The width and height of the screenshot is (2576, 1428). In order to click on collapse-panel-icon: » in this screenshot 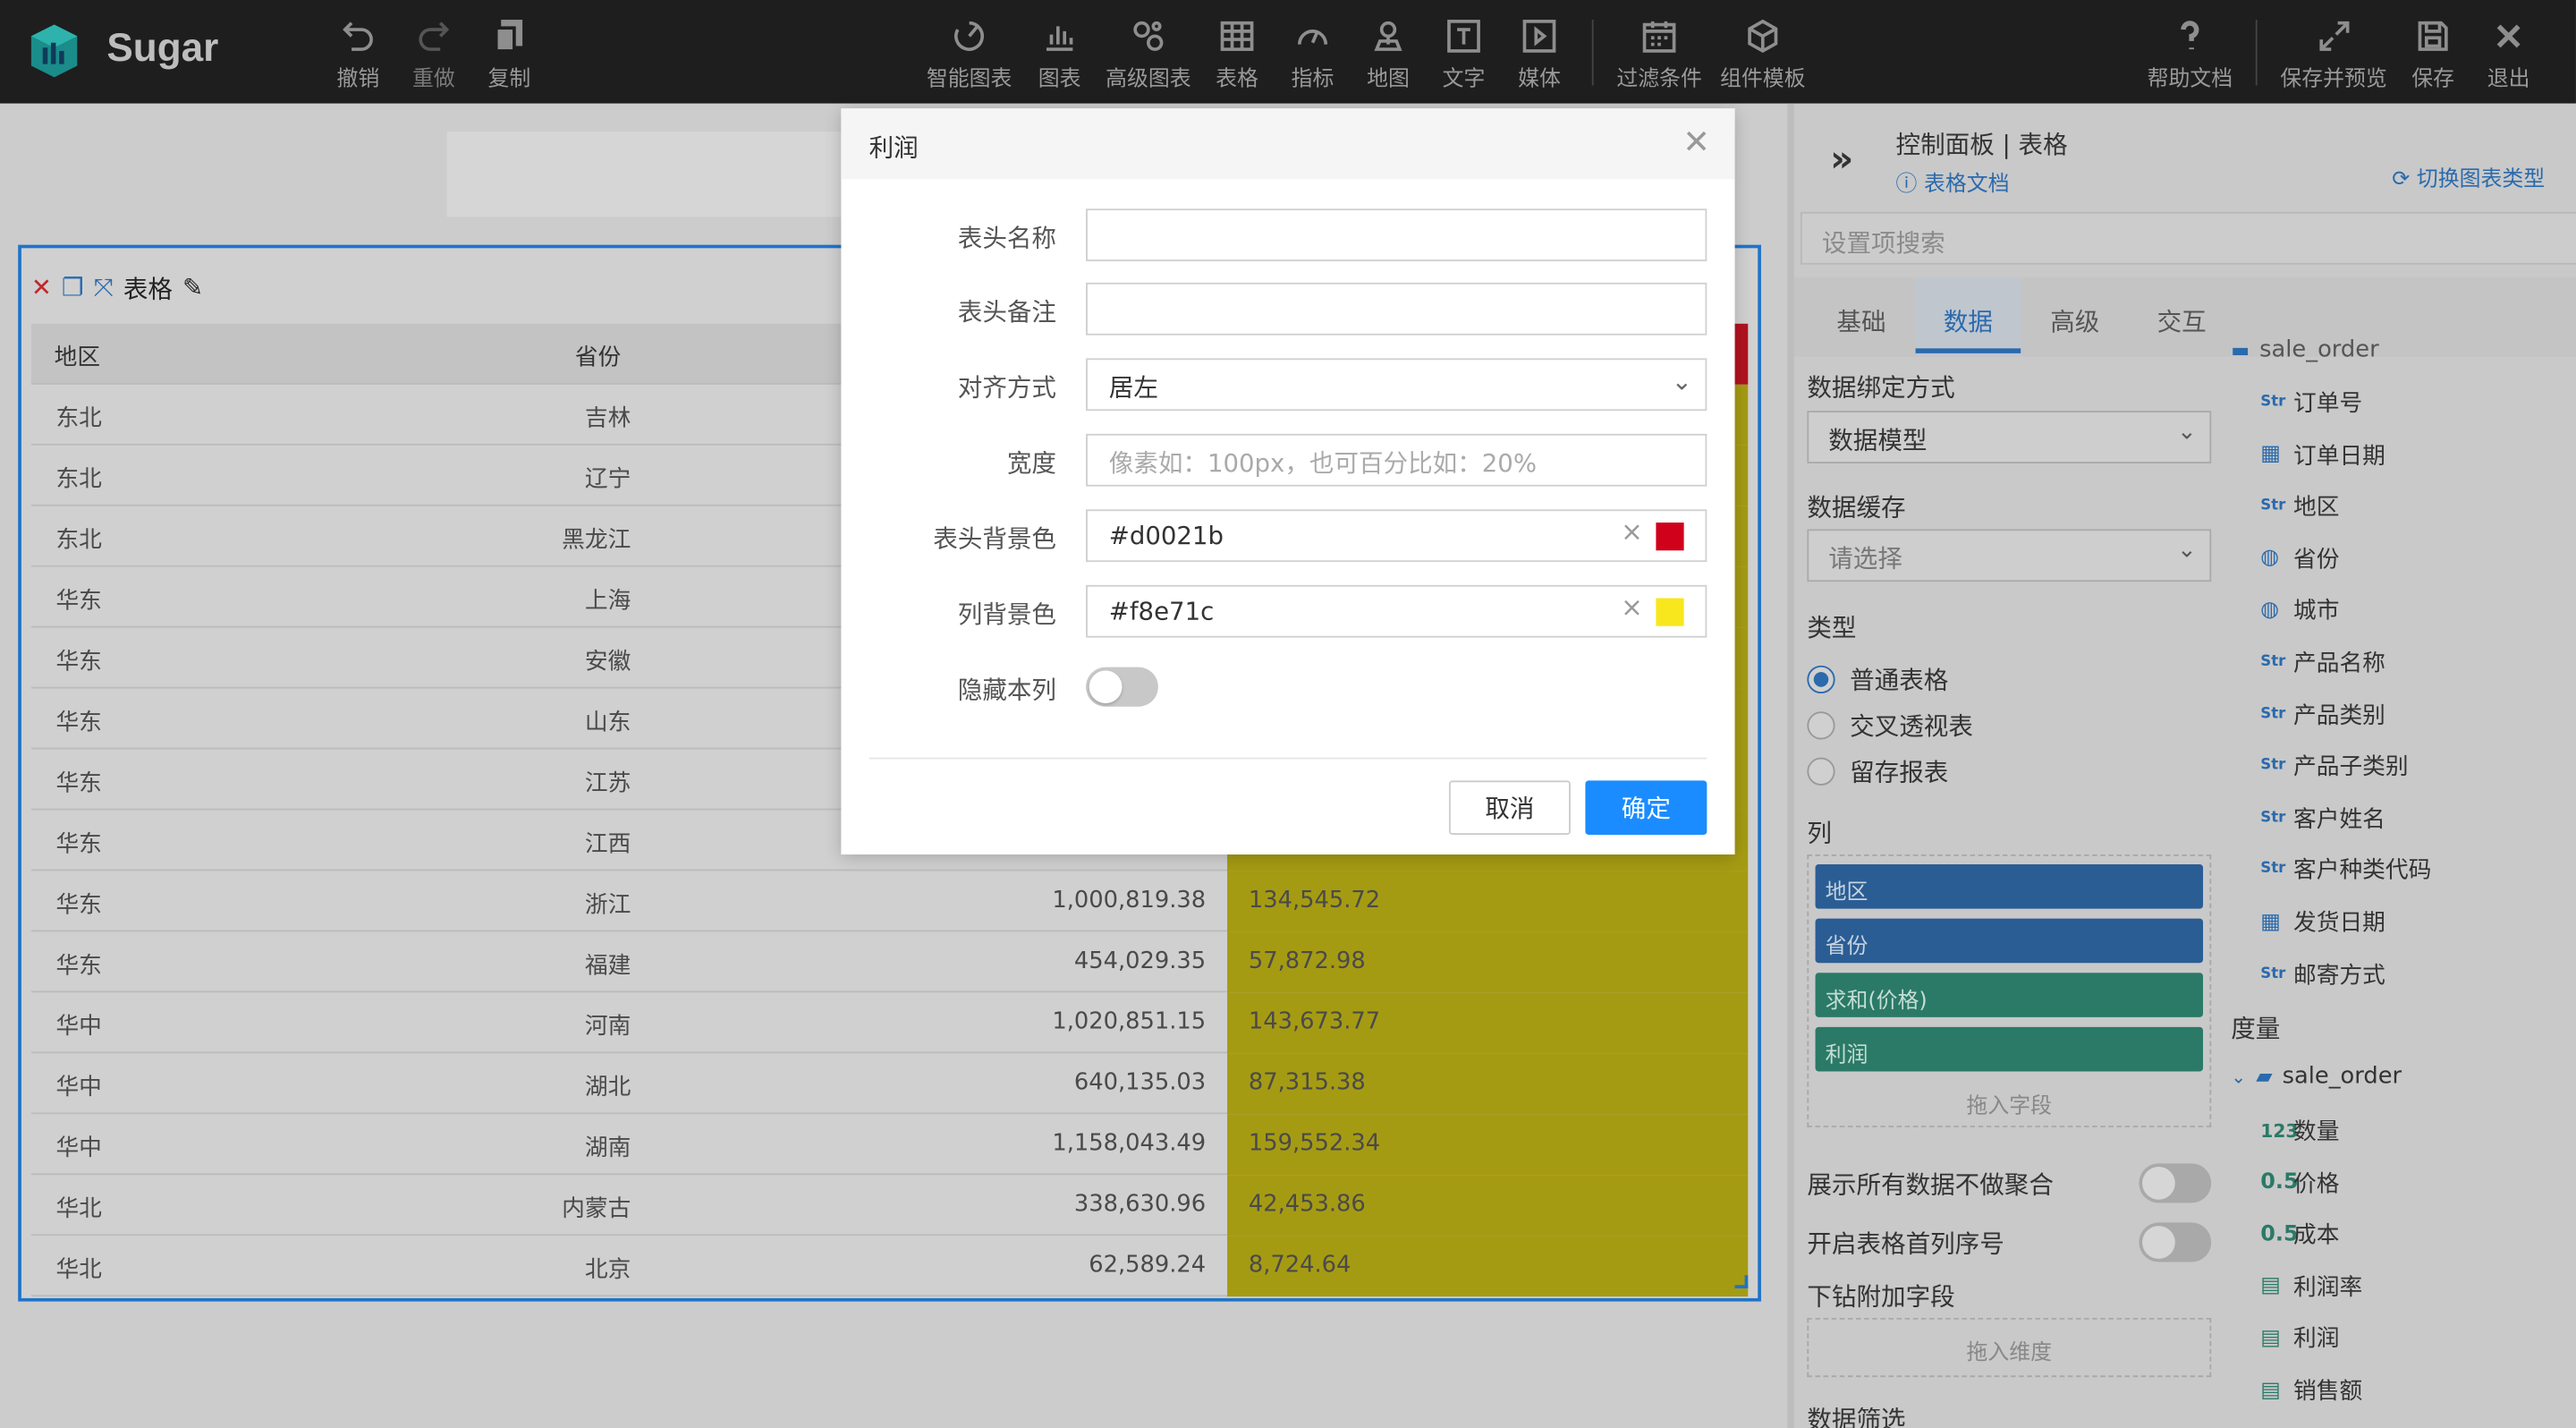, I will do `click(1841, 160)`.